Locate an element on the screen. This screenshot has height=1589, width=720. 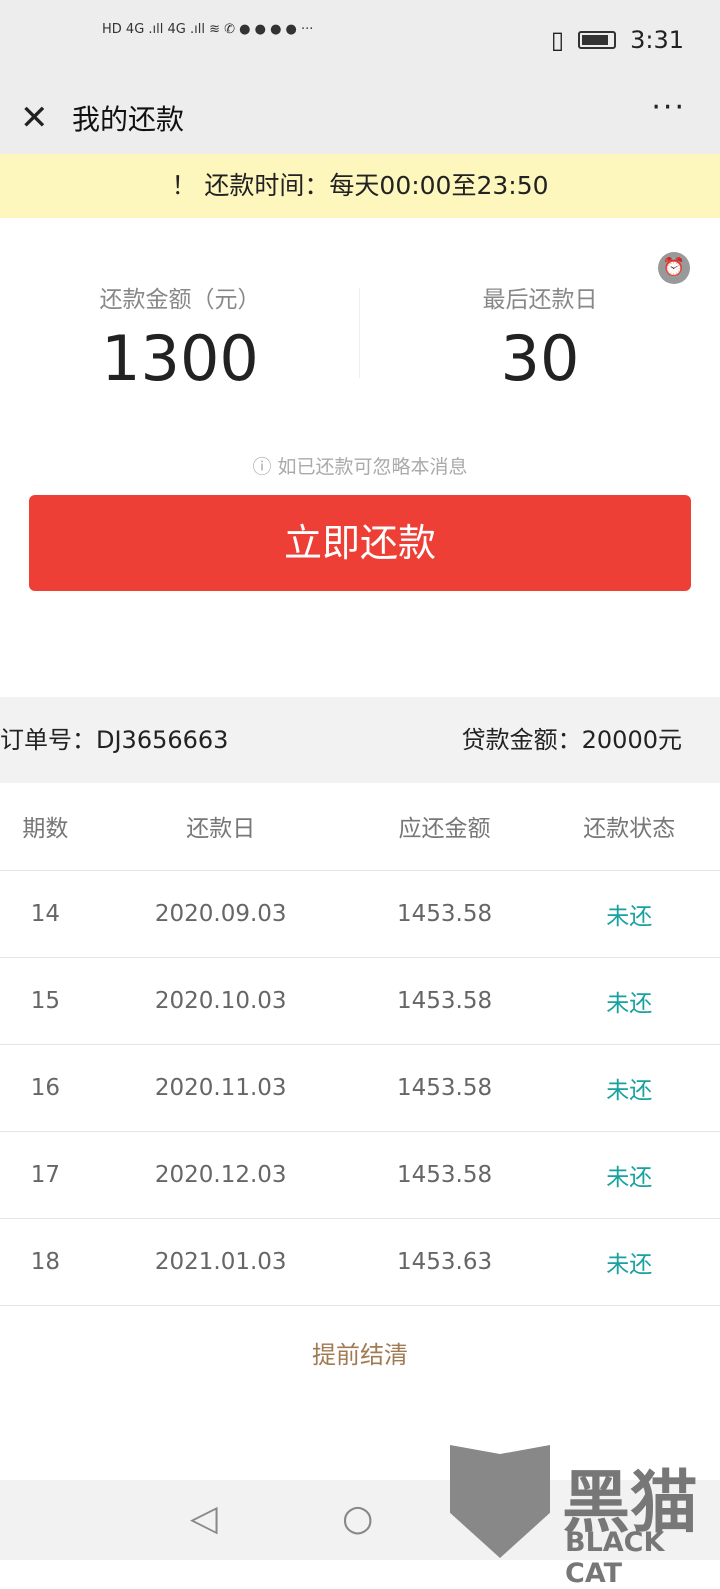
divider is located at coordinates (359, 333).